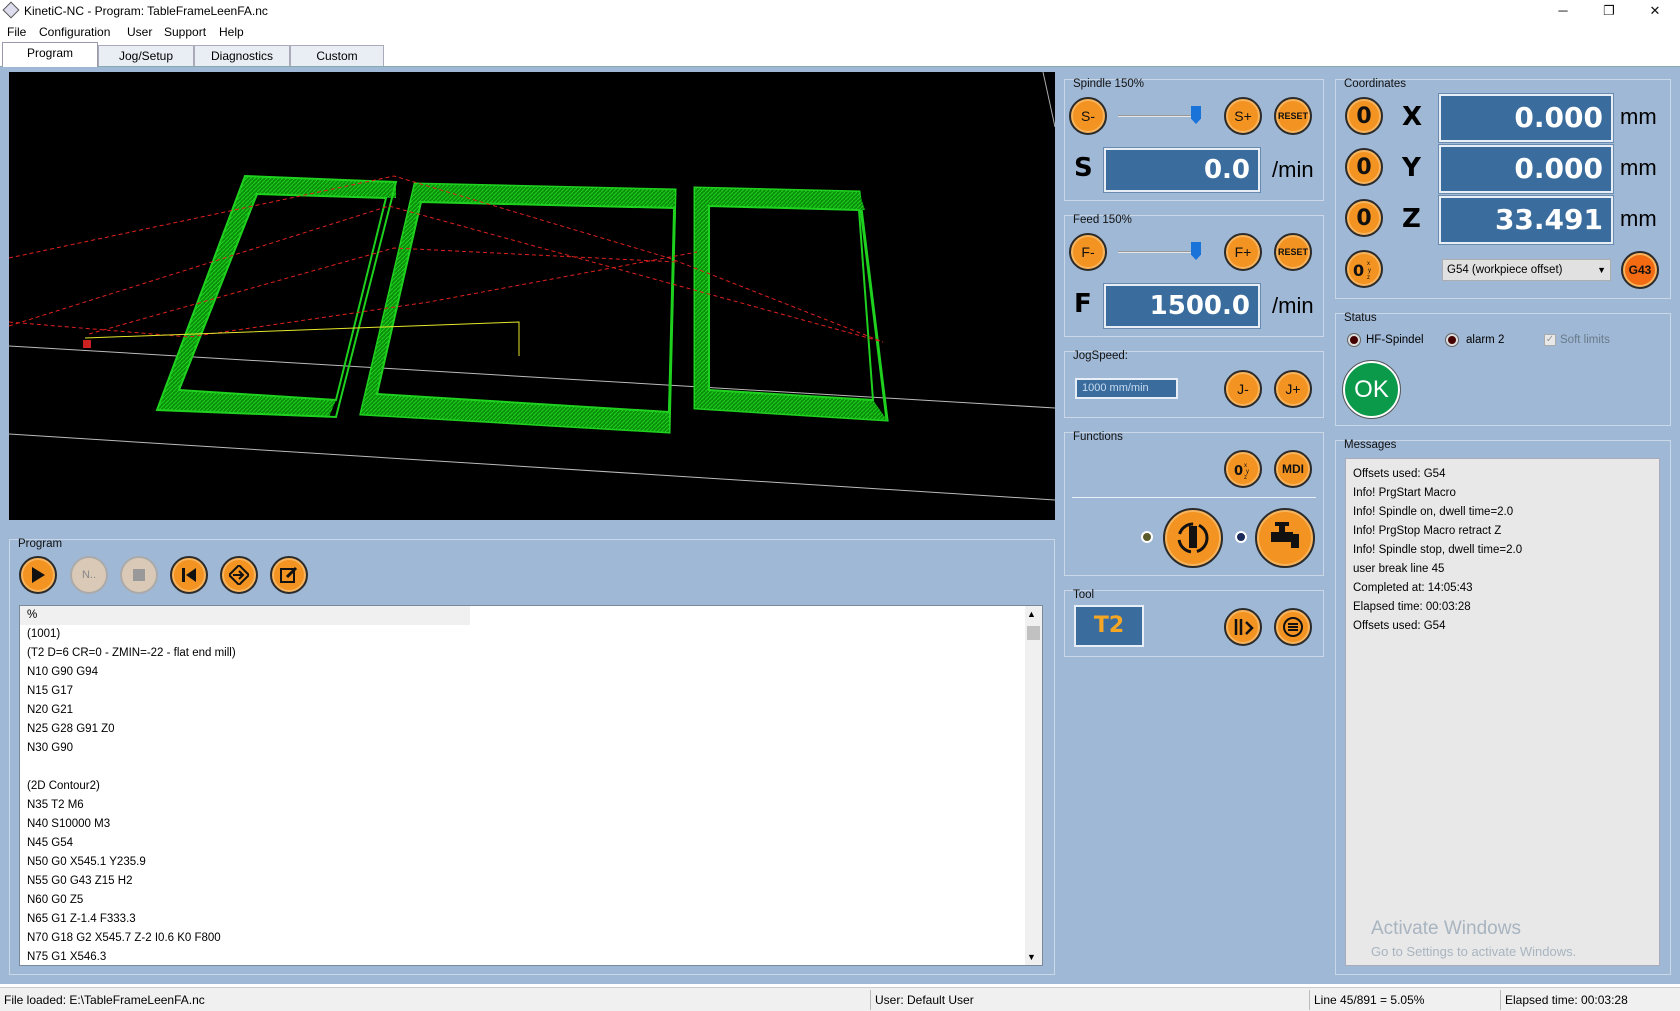 Image resolution: width=1680 pixels, height=1011 pixels. Describe the element at coordinates (1655, 11) in the screenshot. I see `close-button: ✕` at that location.